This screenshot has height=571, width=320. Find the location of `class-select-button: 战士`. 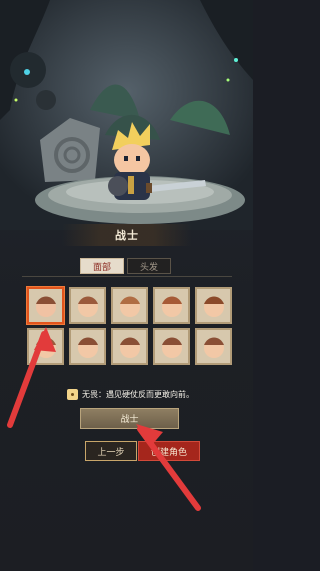

class-select-button: 战士 is located at coordinates (129, 418).